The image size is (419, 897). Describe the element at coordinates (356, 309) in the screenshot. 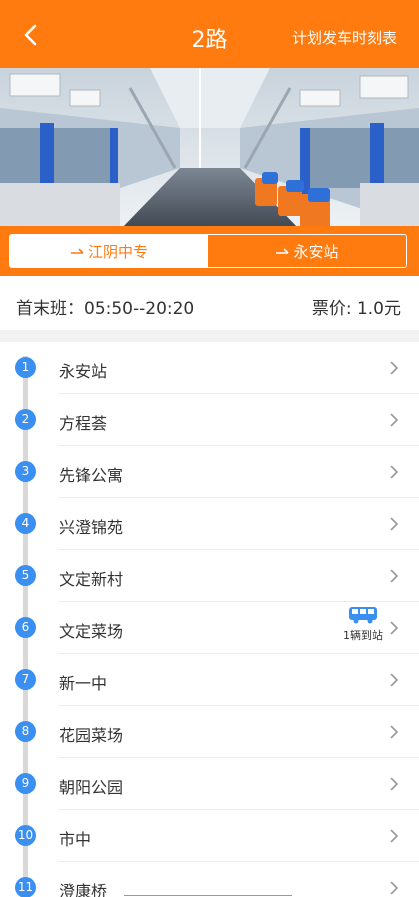

I see `fare-price: 票价: 1.0元` at that location.